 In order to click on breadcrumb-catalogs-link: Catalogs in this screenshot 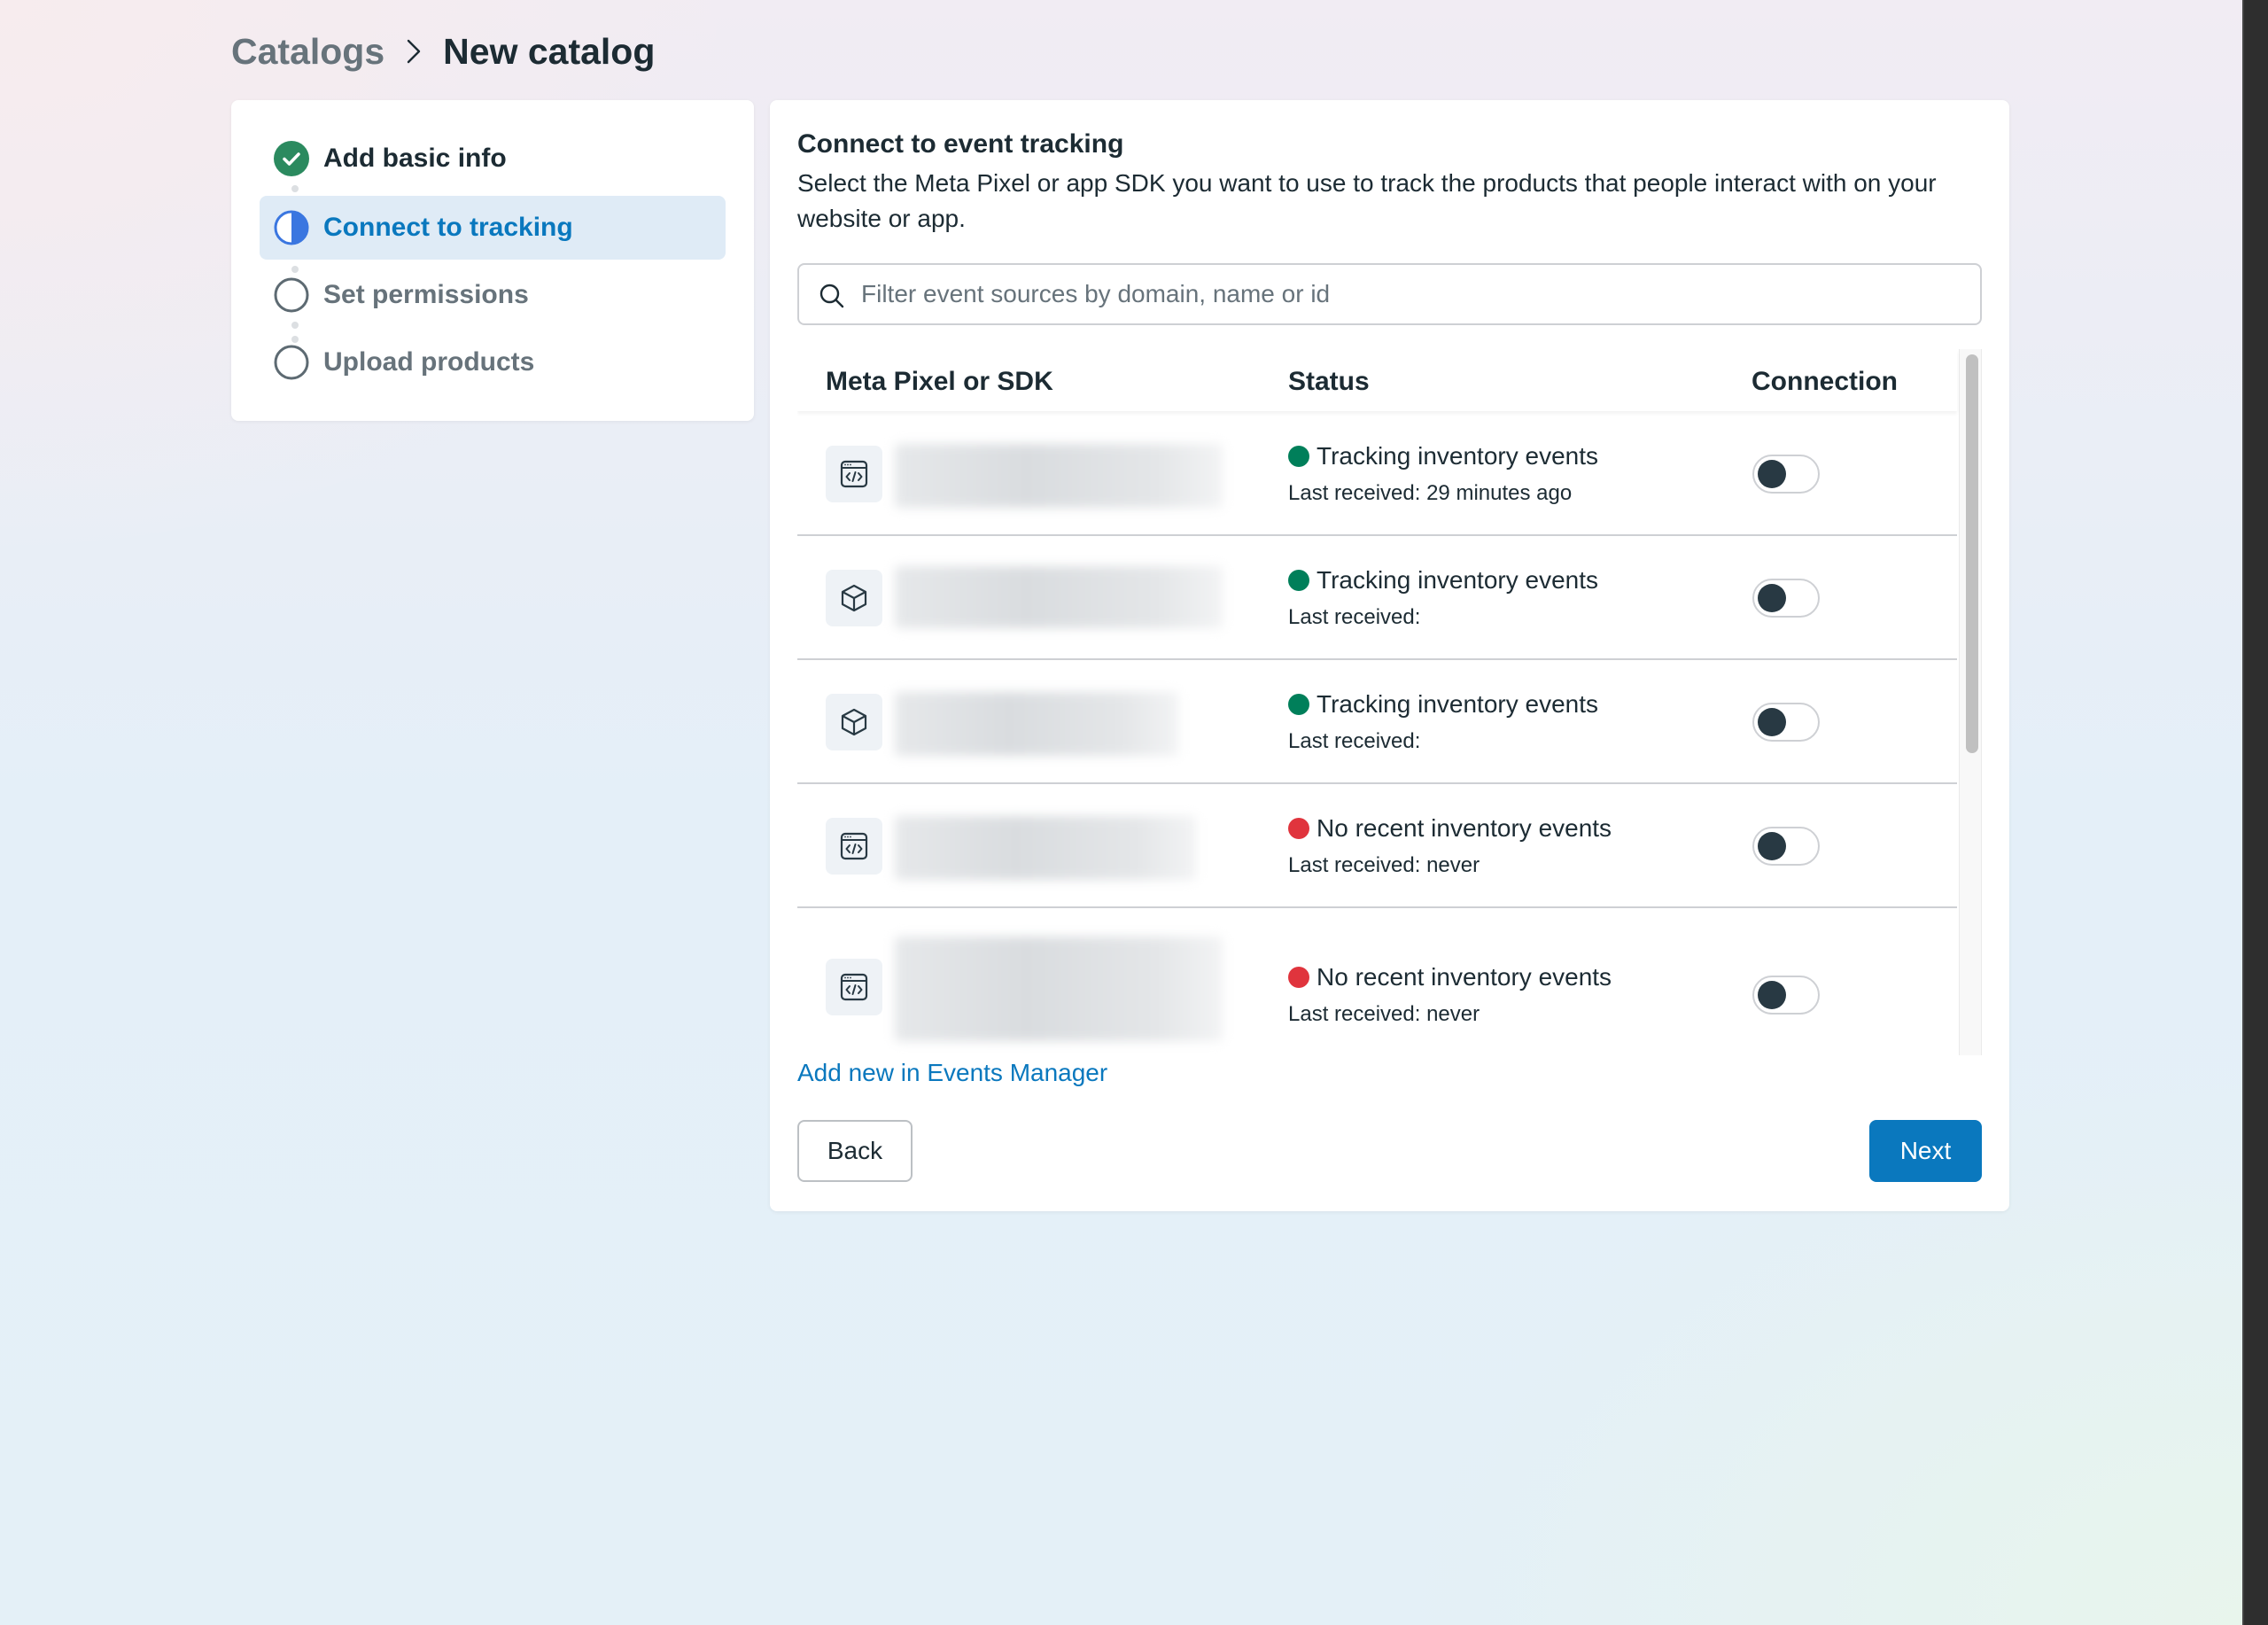, I will do `click(307, 52)`.